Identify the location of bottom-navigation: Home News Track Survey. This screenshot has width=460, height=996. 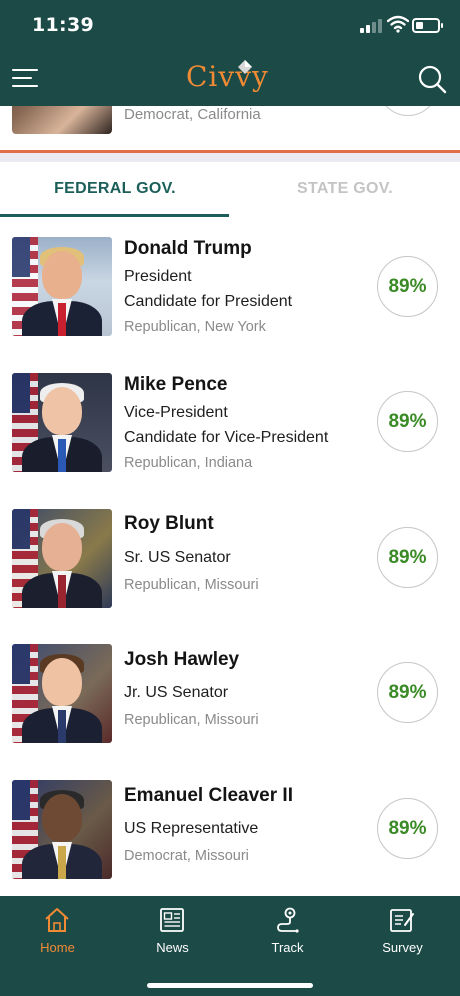
(230, 946).